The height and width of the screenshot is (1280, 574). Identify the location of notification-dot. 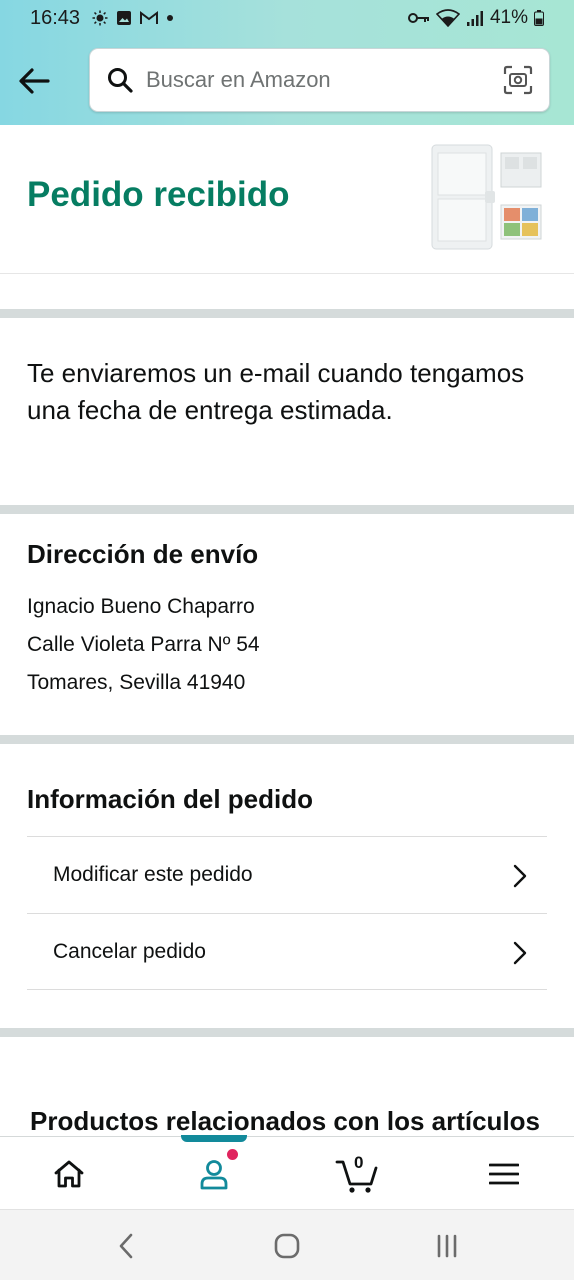
(232, 1154).